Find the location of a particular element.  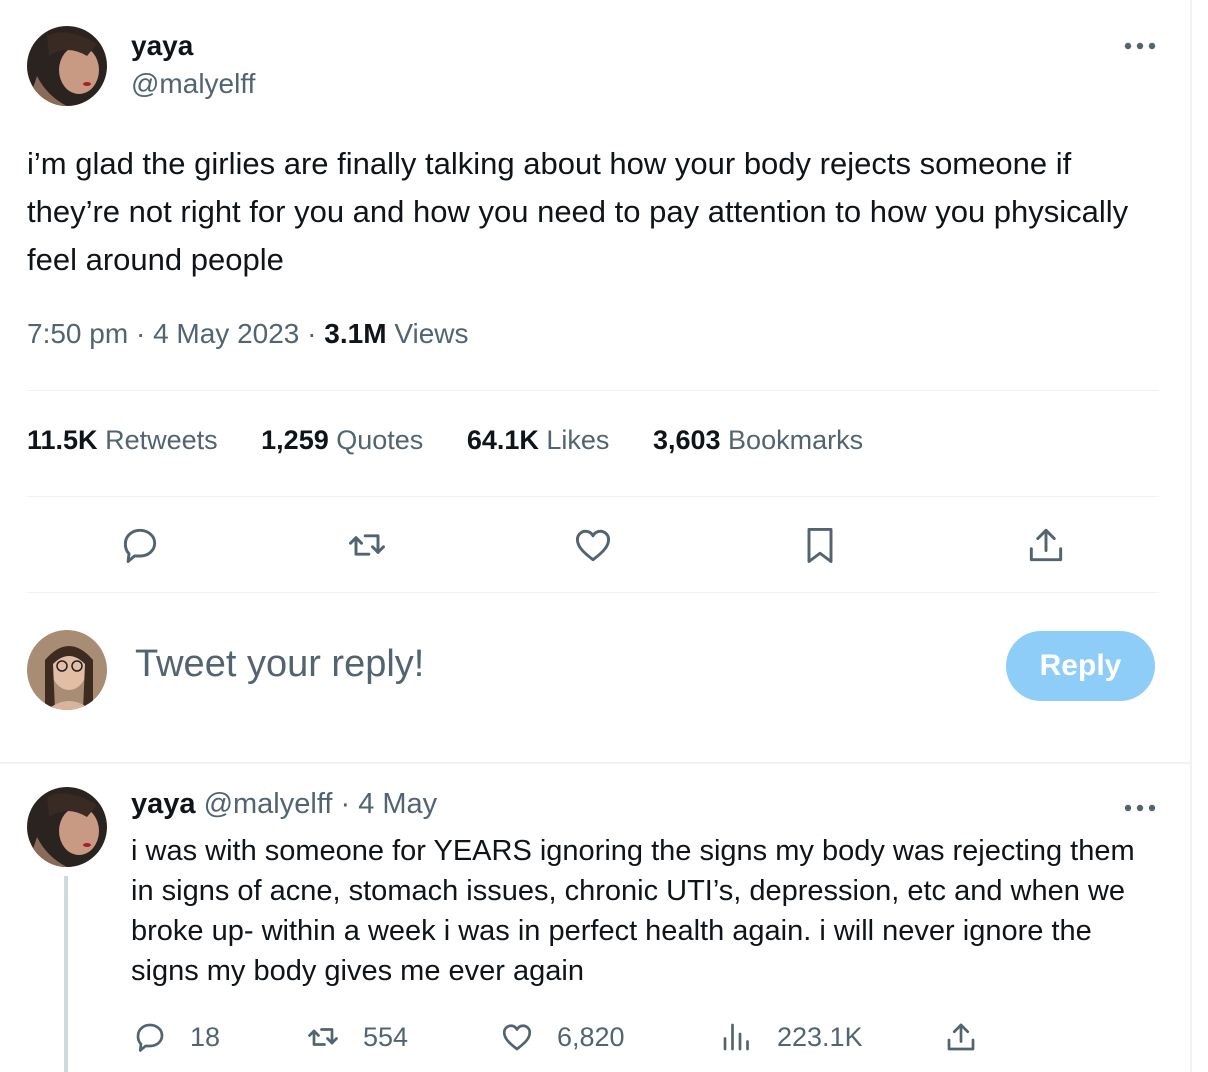

user-avatar-image is located at coordinates (67, 670).